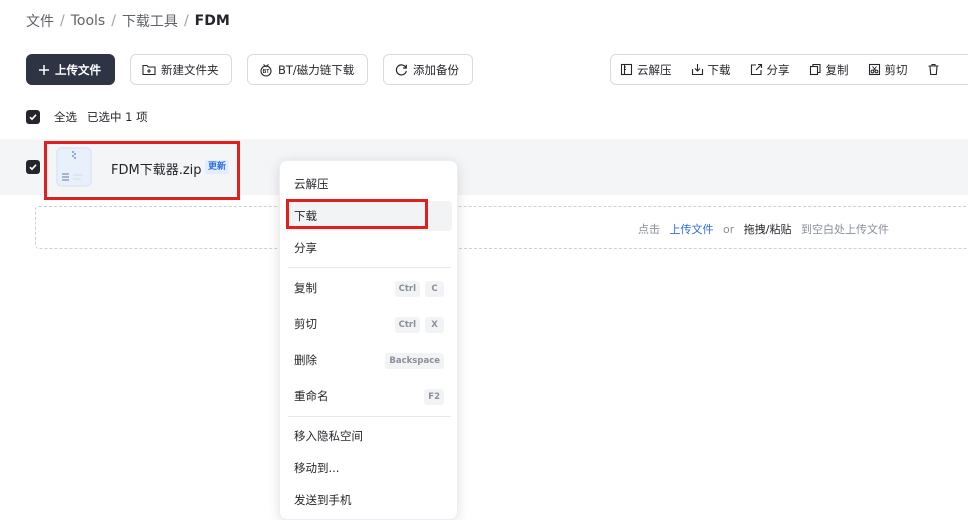 The image size is (968, 520). I want to click on menu-item-label: 剪切, so click(305, 324).